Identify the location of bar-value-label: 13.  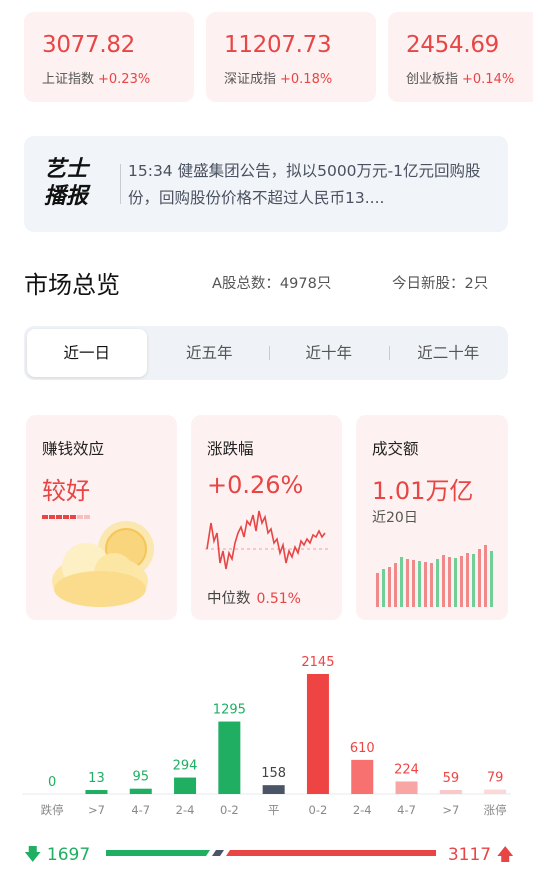
(96, 778).